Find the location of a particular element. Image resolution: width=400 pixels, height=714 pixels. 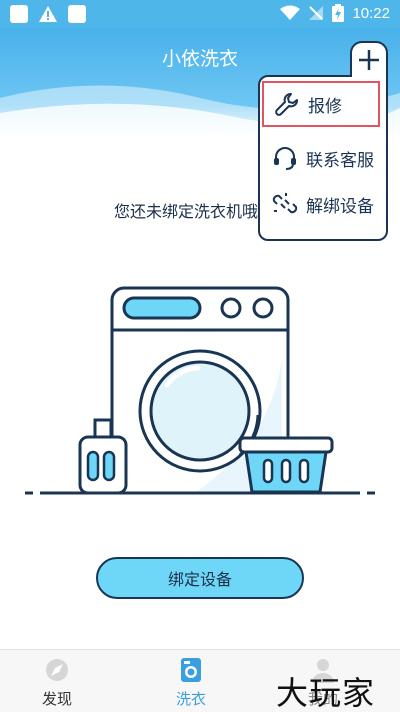

menu-item-customer-service: 联系客服 is located at coordinates (321, 158).